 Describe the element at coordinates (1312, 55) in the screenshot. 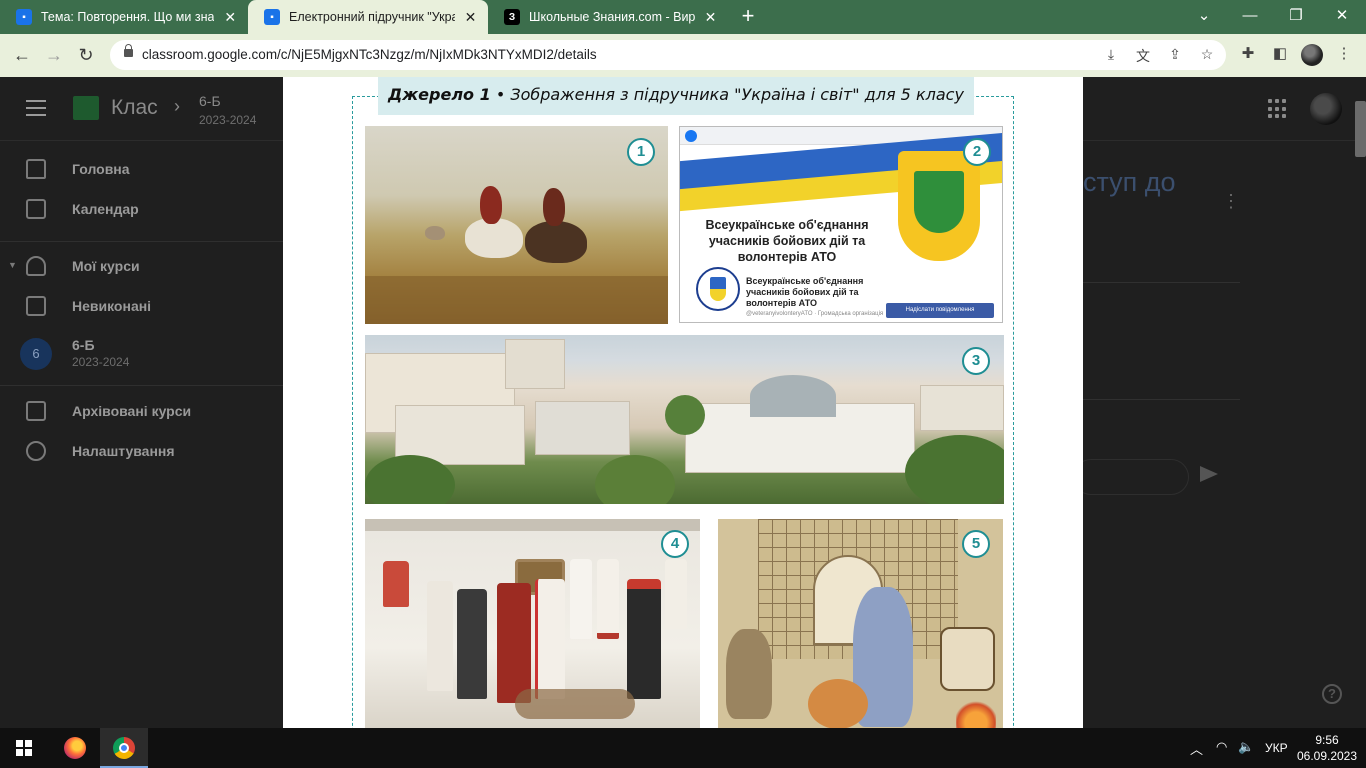

I see `profile-avatar` at that location.